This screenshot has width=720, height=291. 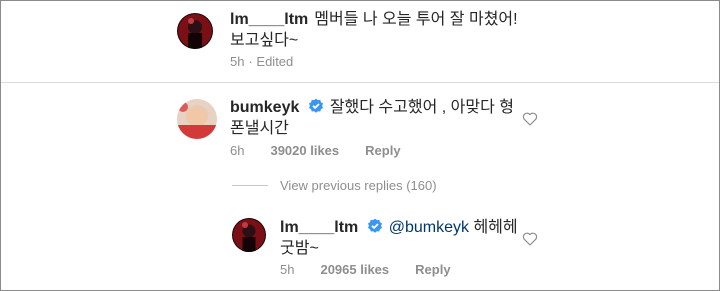 I want to click on likes-count: 20965 likes, so click(x=354, y=269).